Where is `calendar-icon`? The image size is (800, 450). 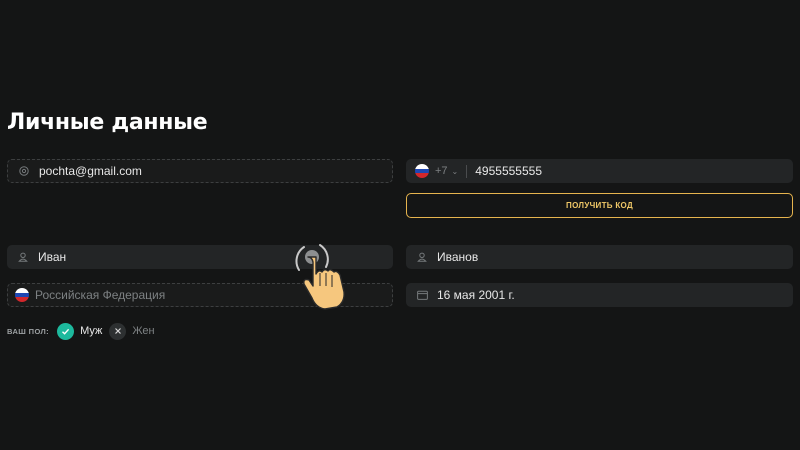 calendar-icon is located at coordinates (422, 295).